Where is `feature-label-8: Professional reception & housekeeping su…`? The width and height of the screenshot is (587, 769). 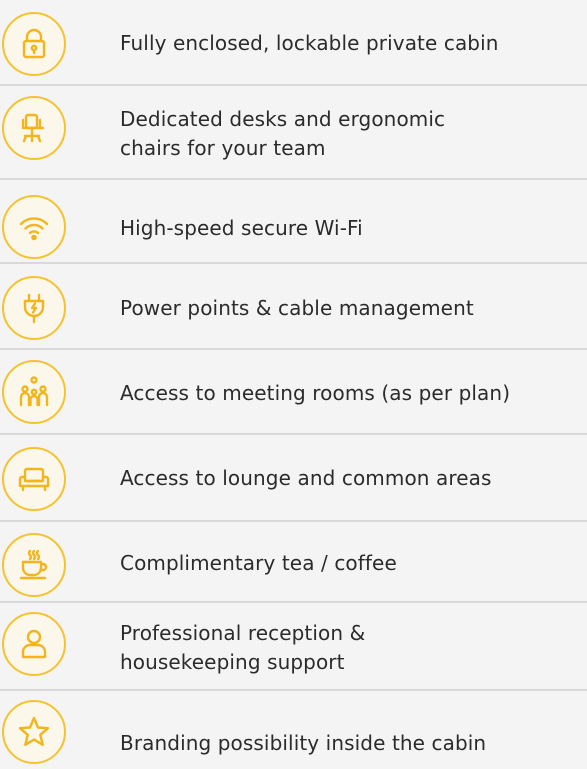
feature-label-8: Professional reception & housekeeping su… is located at coordinates (353, 648).